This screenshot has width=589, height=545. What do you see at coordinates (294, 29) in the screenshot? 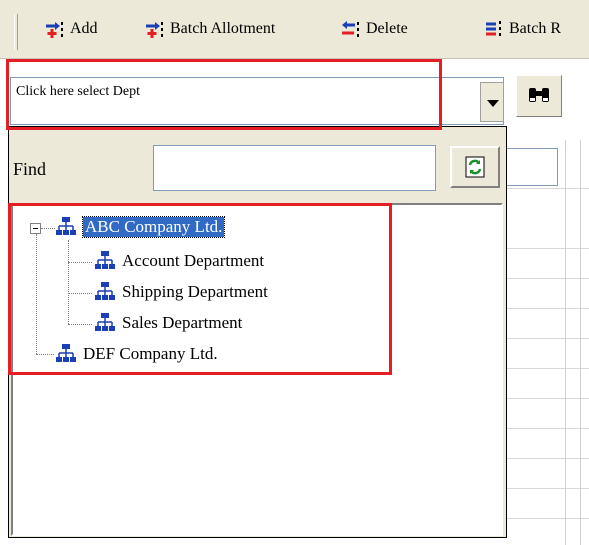
I see `toolbar: Add Batch Allotment Delete Batch R` at bounding box center [294, 29].